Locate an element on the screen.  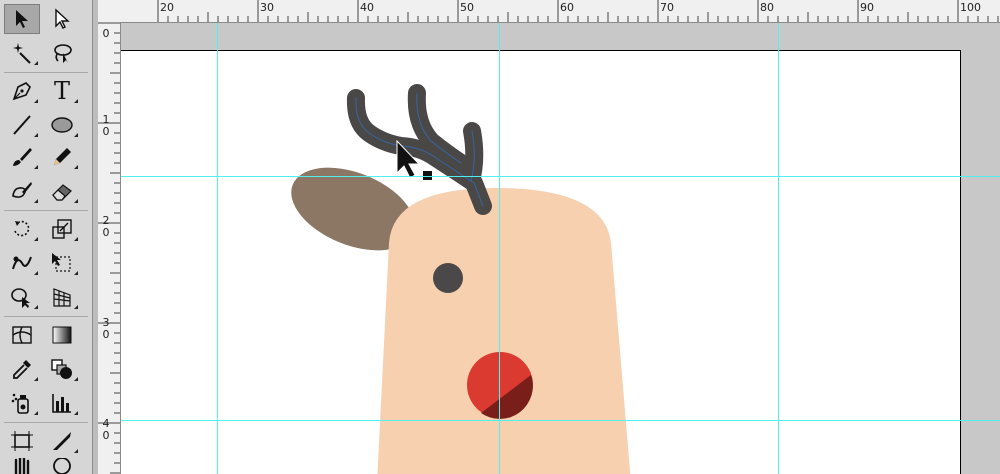
selection-tool is located at coordinates (22, 19).